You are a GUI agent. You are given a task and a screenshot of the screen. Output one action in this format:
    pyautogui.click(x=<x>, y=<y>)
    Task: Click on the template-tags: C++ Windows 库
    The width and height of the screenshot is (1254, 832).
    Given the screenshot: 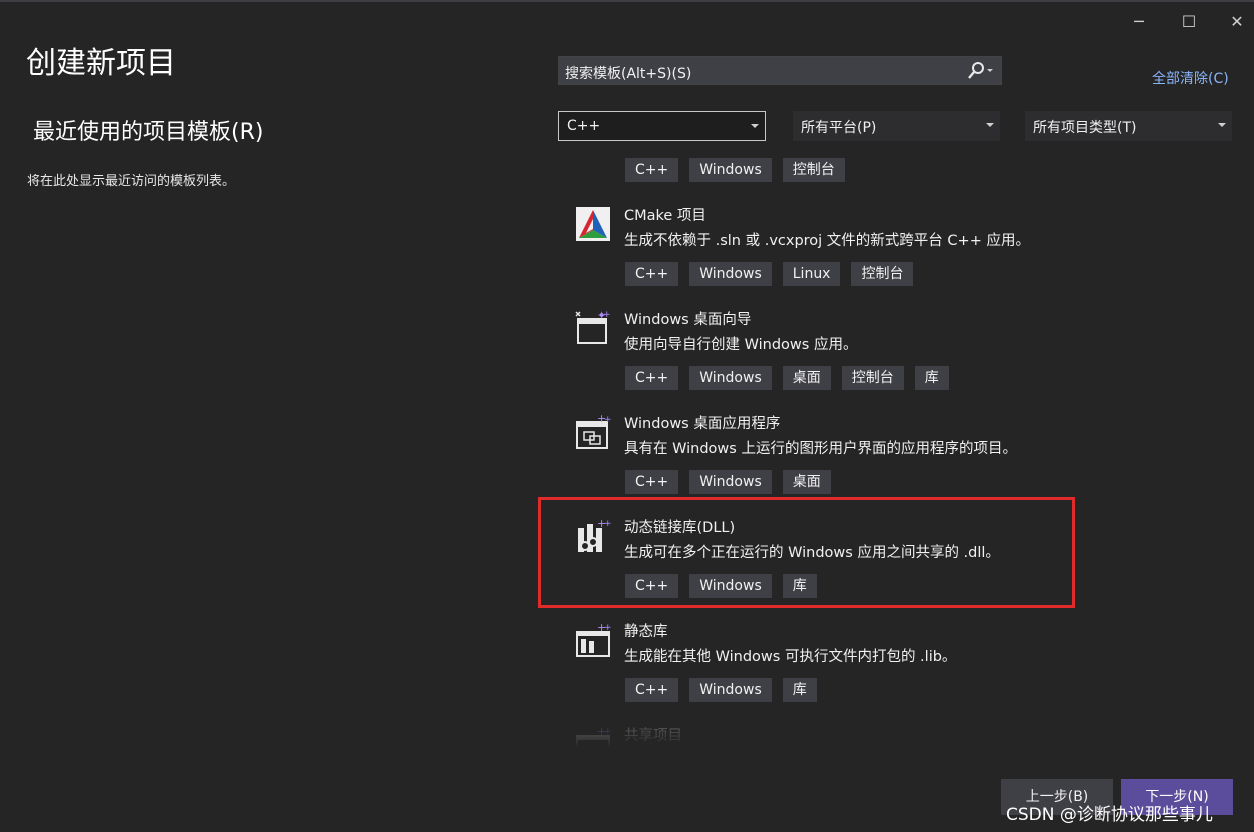 What is the action you would take?
    pyautogui.click(x=721, y=690)
    